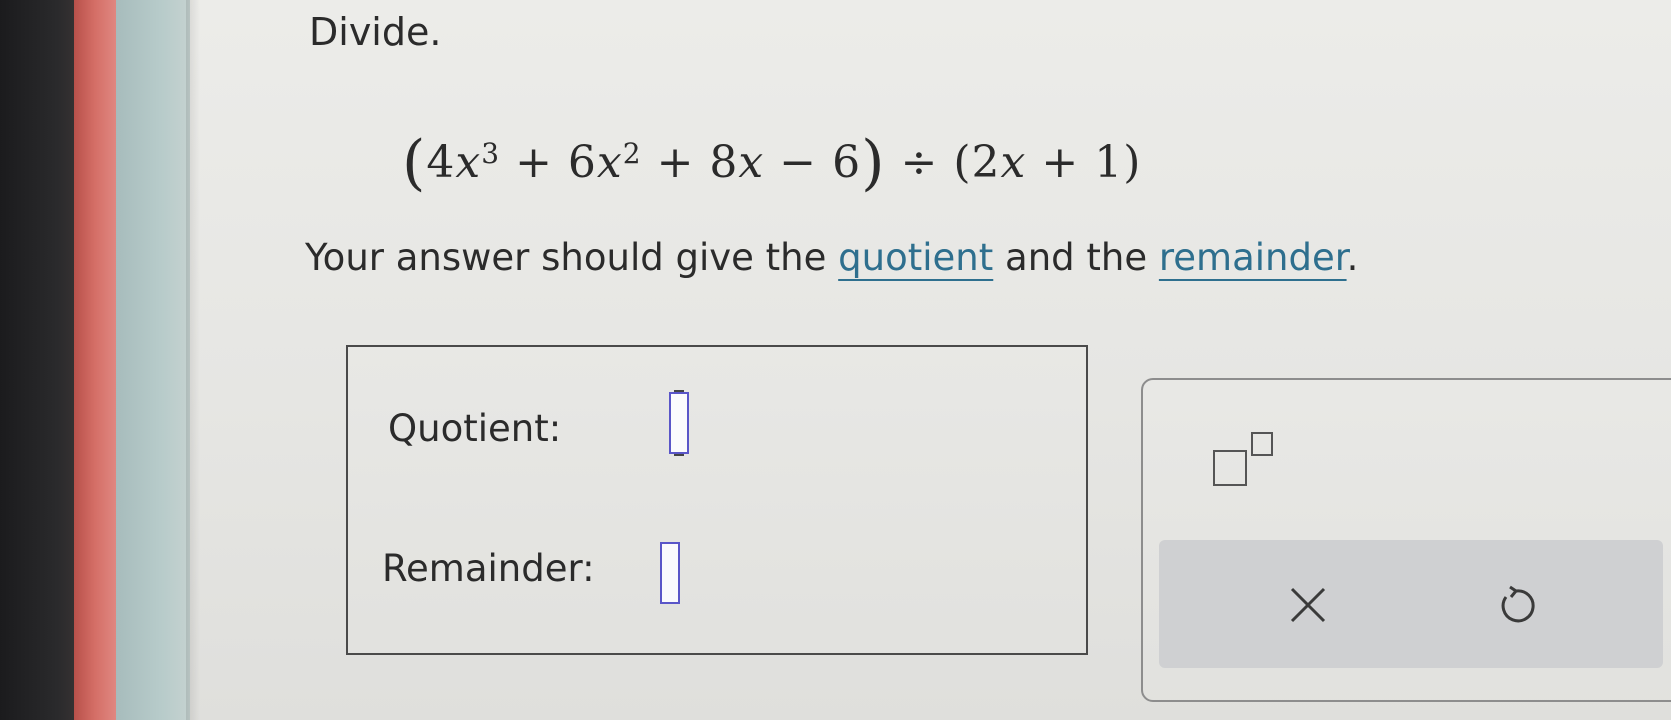 The height and width of the screenshot is (720, 1671). Describe the element at coordinates (1076, 257) in the screenshot. I see `task-middle: and the` at that location.